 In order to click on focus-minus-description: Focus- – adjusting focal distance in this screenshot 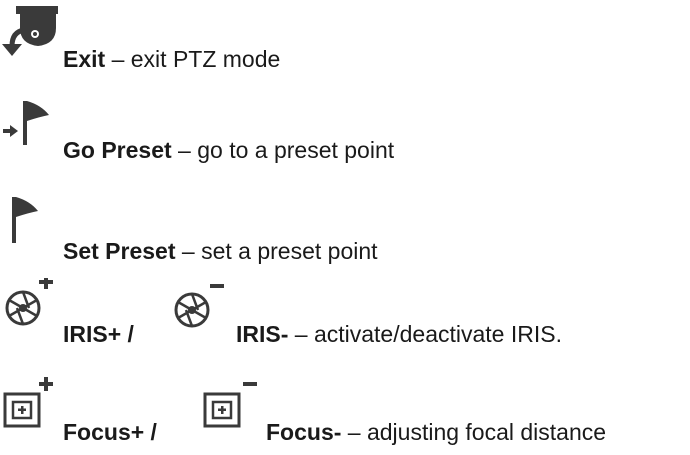, I will do `click(436, 432)`.